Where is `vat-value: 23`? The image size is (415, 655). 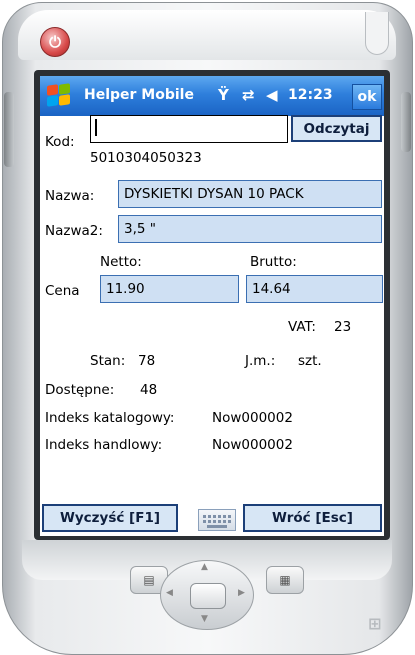
vat-value: 23 is located at coordinates (343, 327).